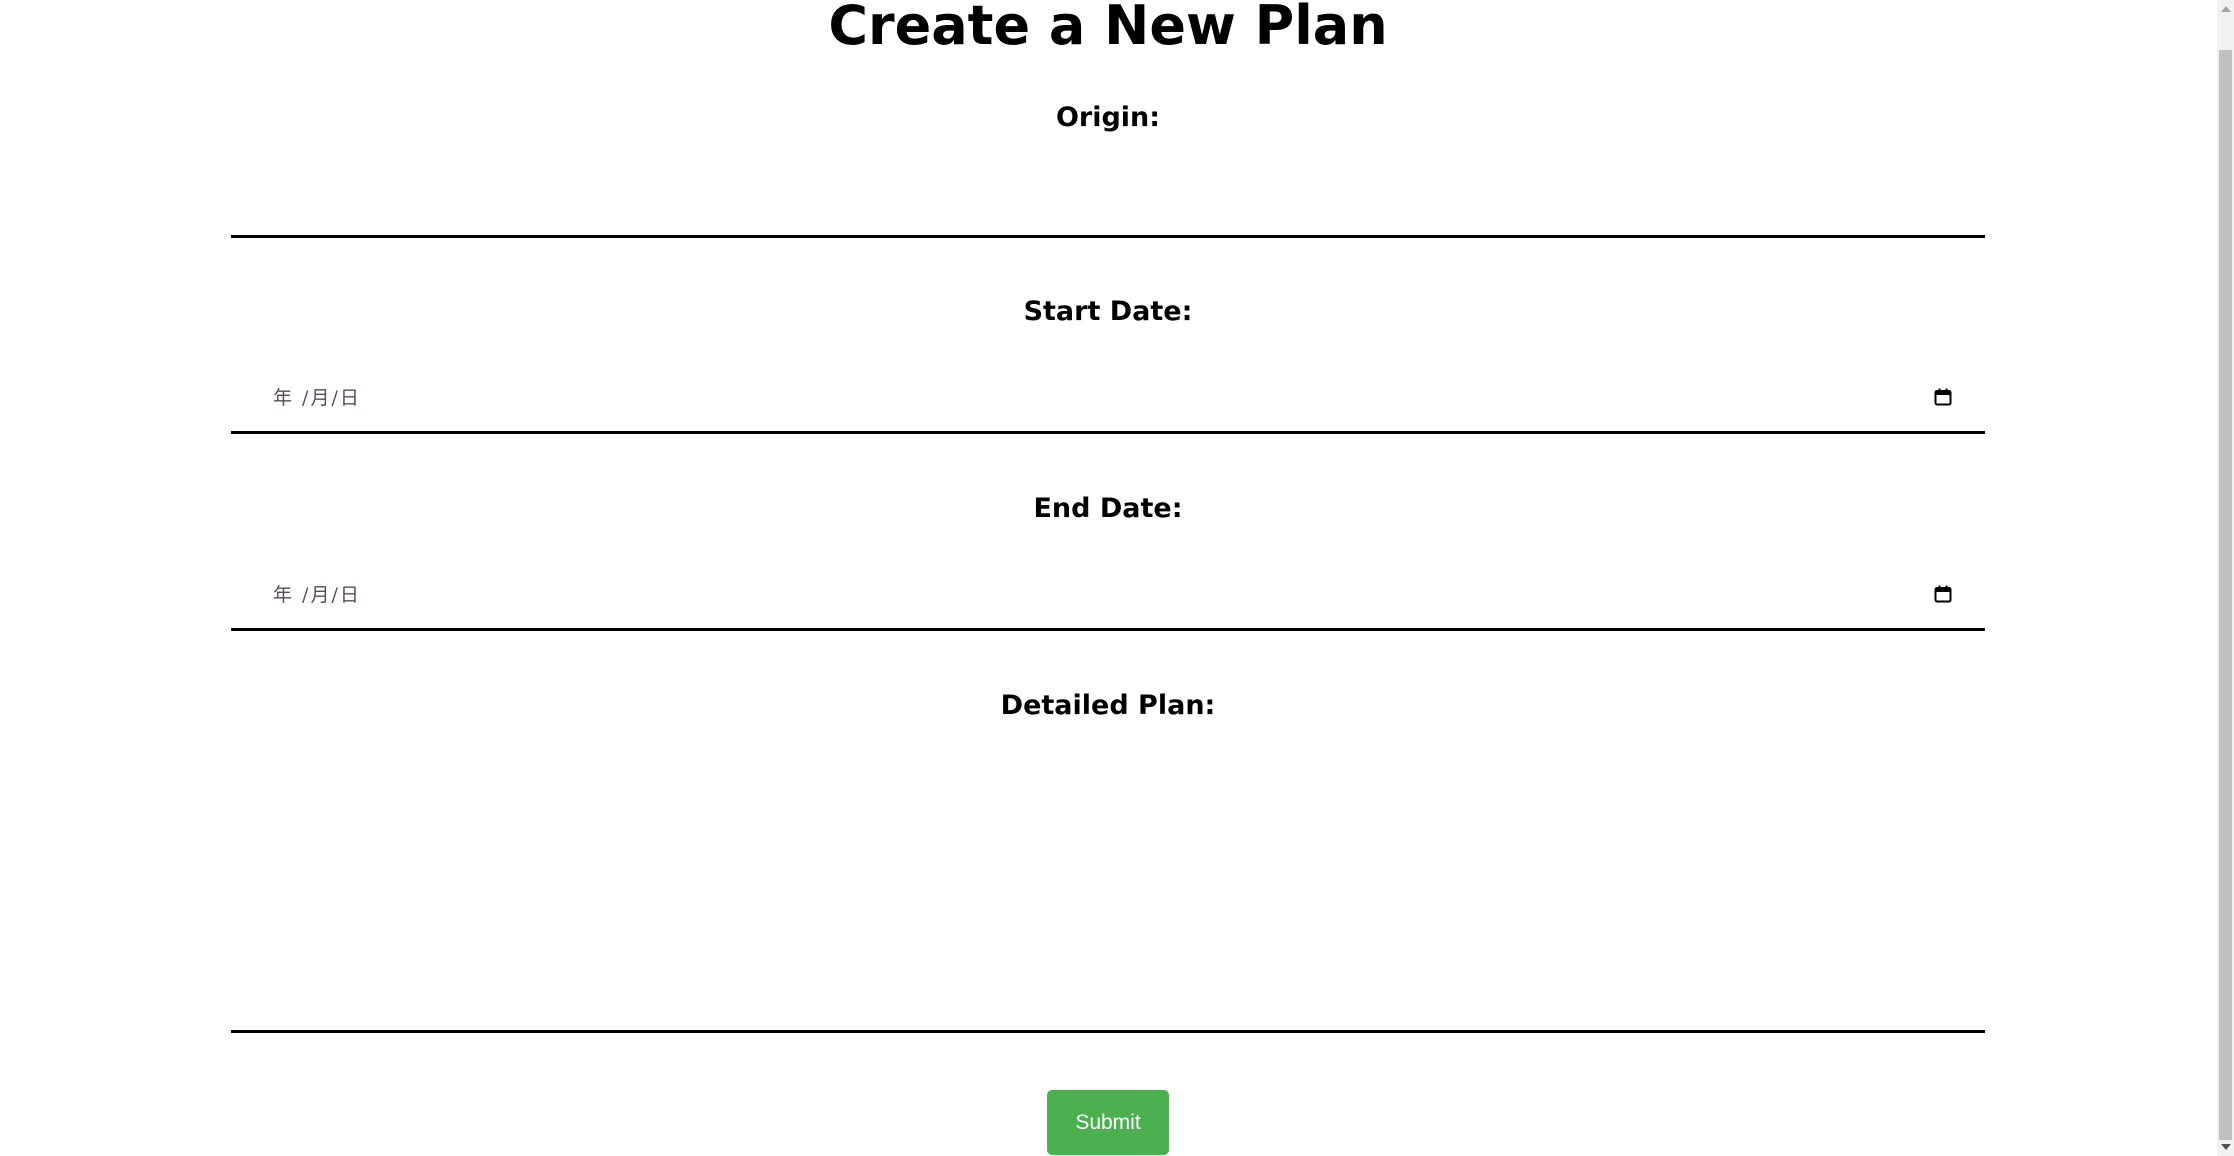  I want to click on origin-input, so click(1108, 199).